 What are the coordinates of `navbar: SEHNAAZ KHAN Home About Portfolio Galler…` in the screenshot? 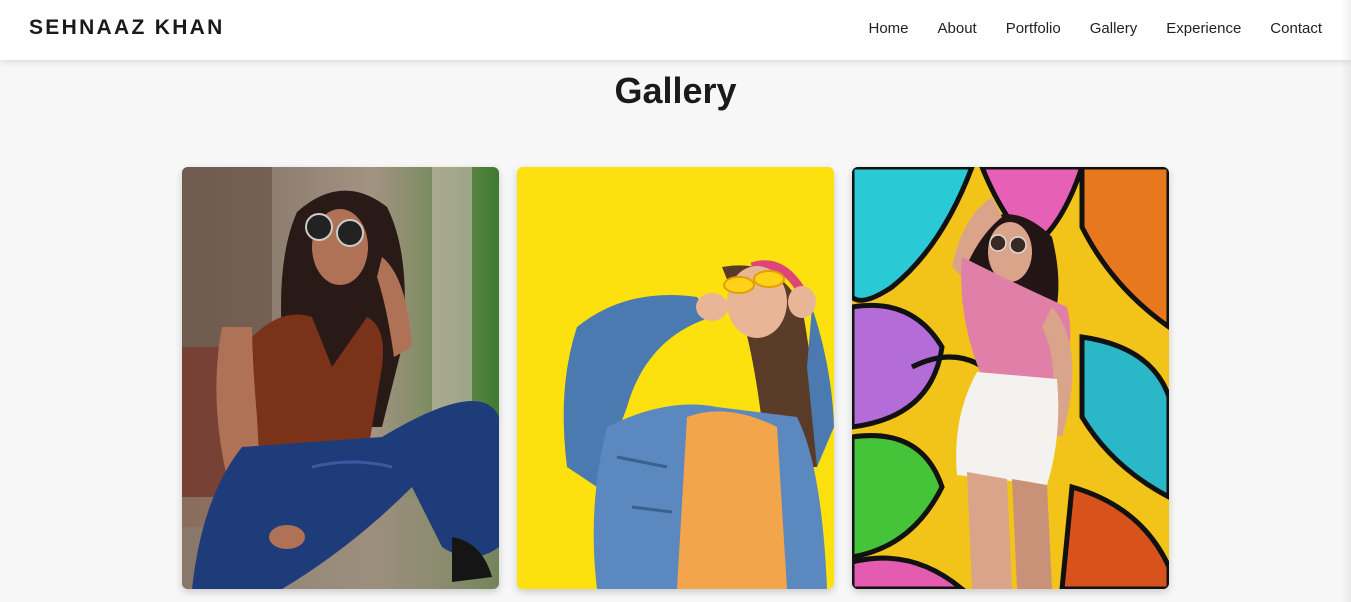 It's located at (675, 30).